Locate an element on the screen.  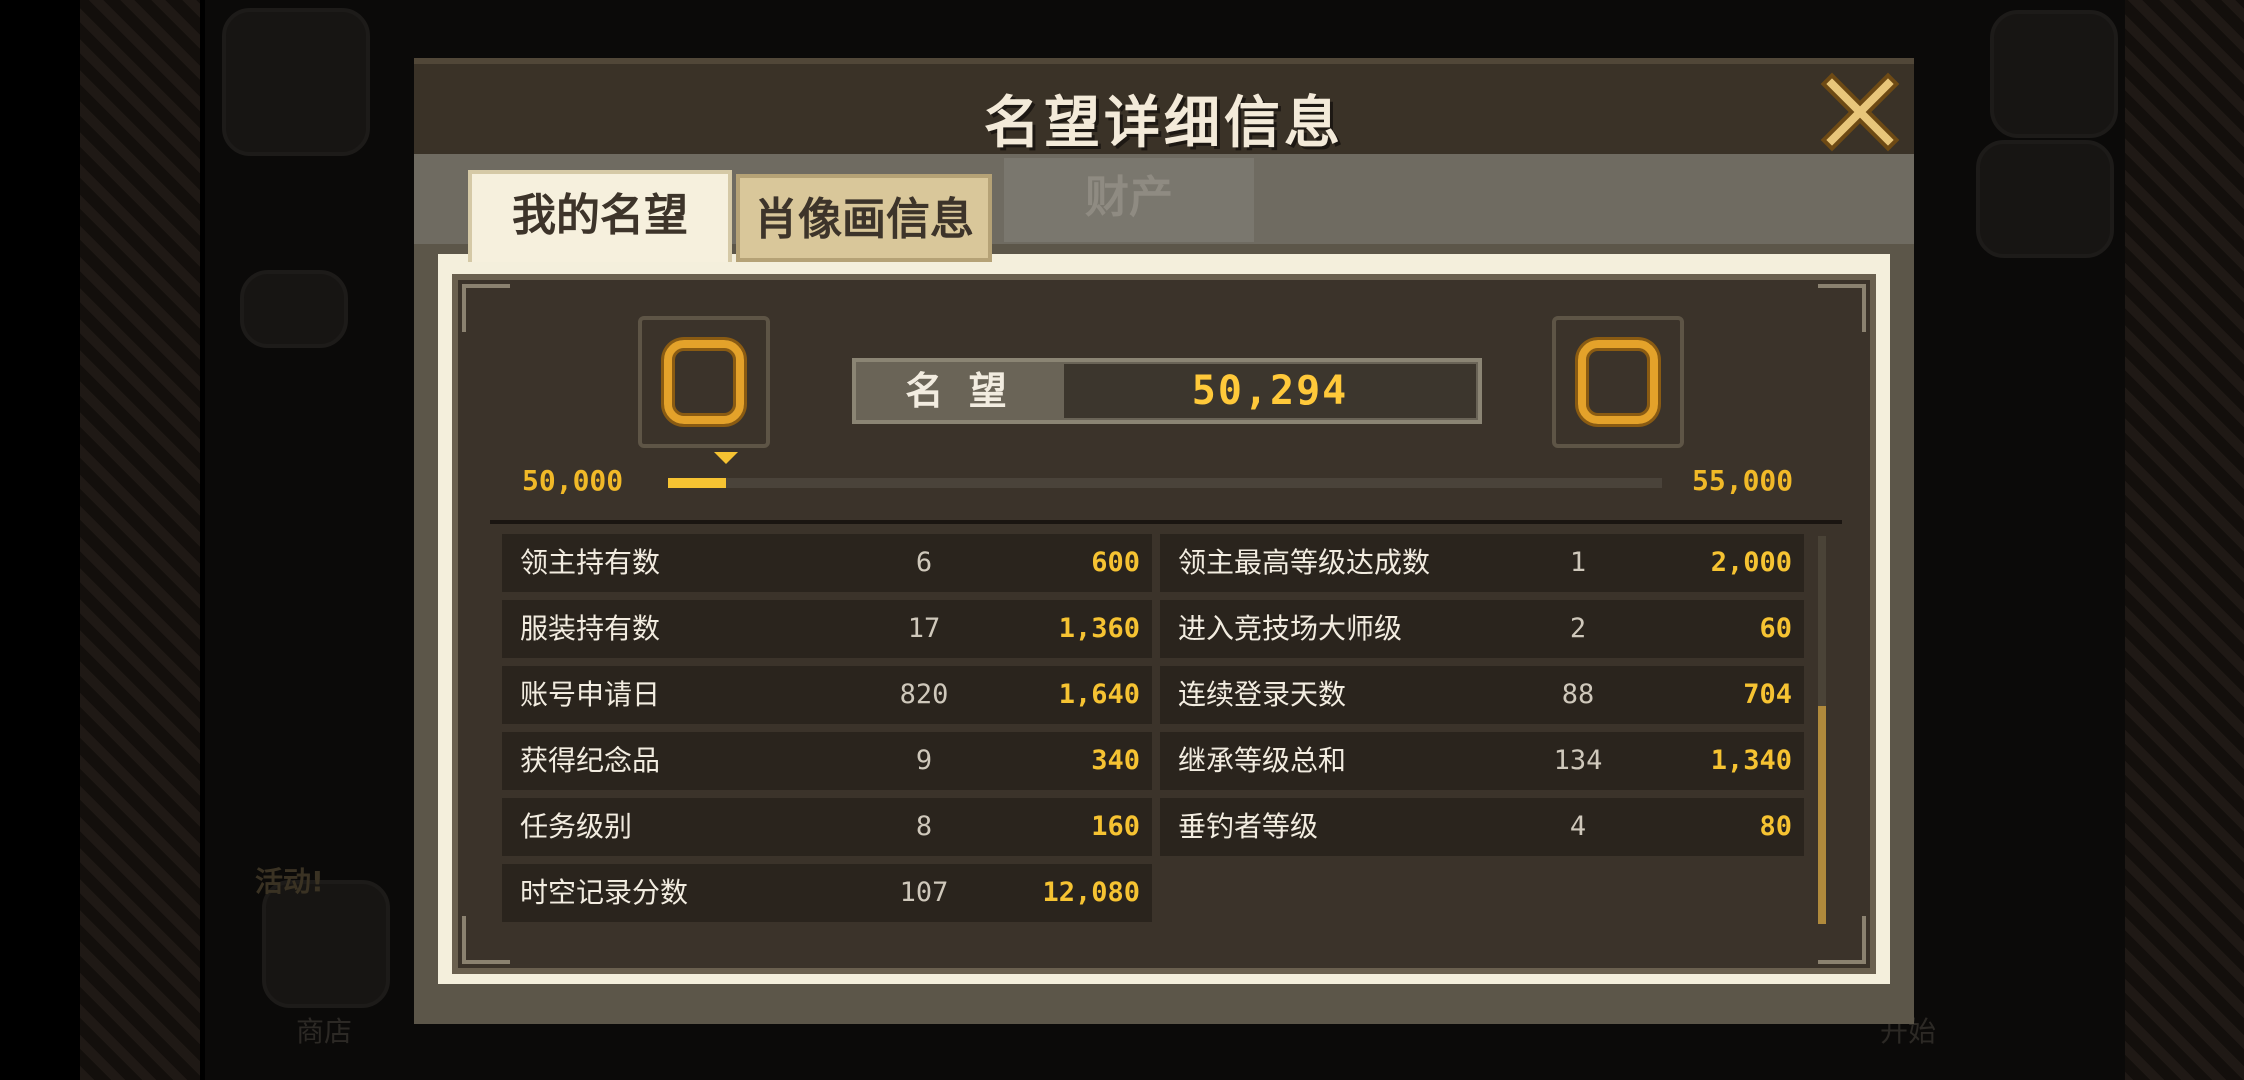
stat-count: 4 is located at coordinates (1578, 826).